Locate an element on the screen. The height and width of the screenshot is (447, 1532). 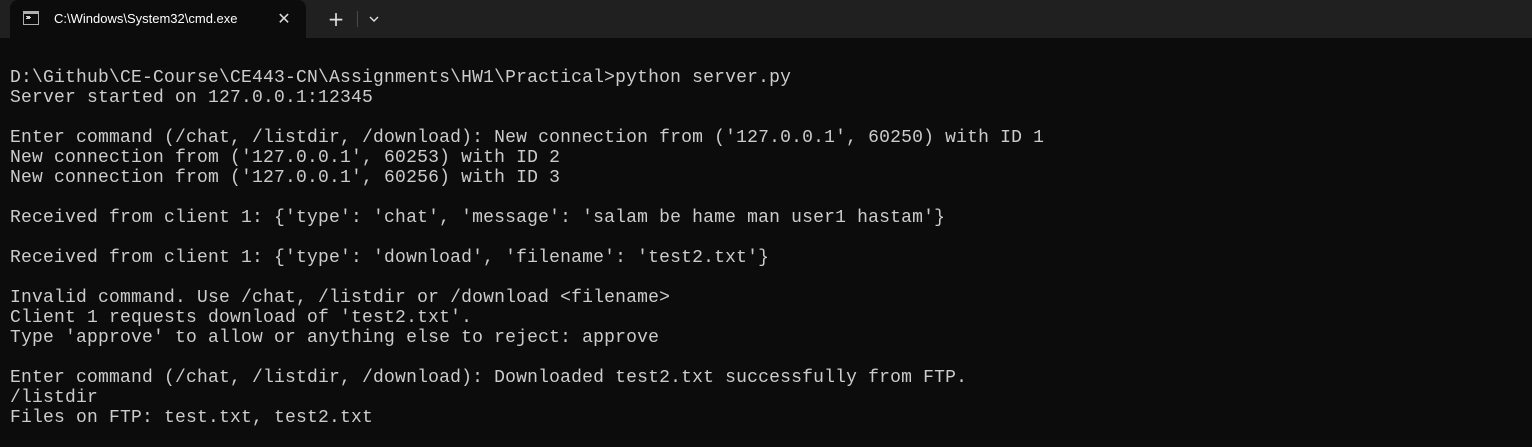
tab-cmd: C:\Windows\System32\cmd.exe ✕ is located at coordinates (158, 19).